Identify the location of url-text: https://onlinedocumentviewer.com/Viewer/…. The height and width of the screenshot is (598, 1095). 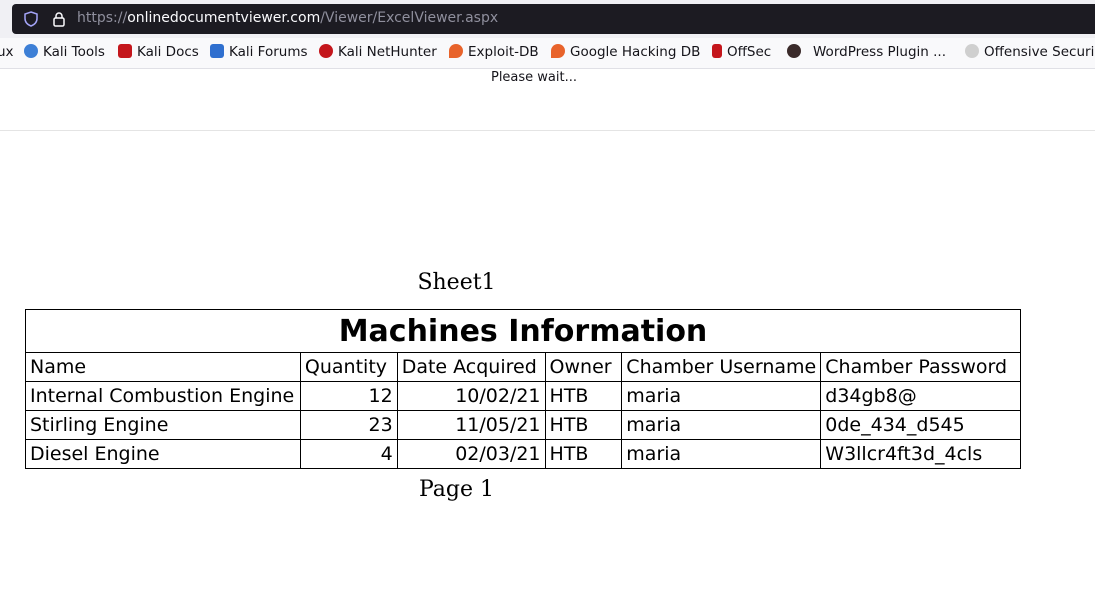
(287, 18).